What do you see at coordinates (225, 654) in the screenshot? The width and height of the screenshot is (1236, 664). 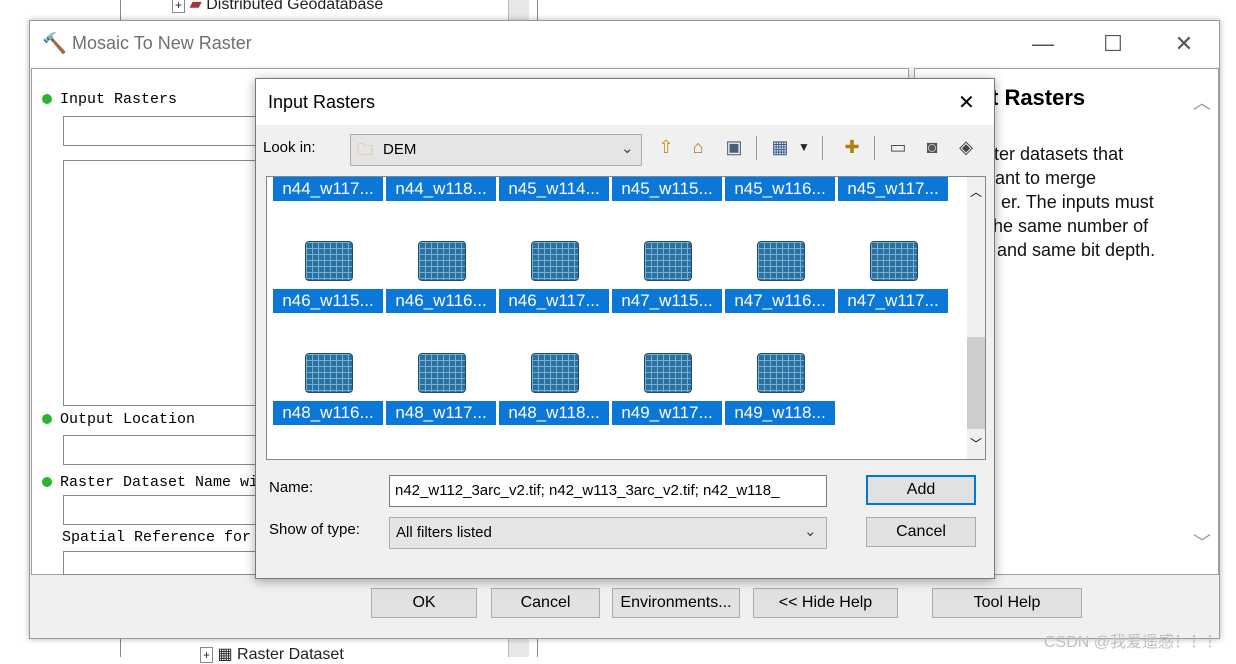 I see `raster-dataset-icon: ▦` at bounding box center [225, 654].